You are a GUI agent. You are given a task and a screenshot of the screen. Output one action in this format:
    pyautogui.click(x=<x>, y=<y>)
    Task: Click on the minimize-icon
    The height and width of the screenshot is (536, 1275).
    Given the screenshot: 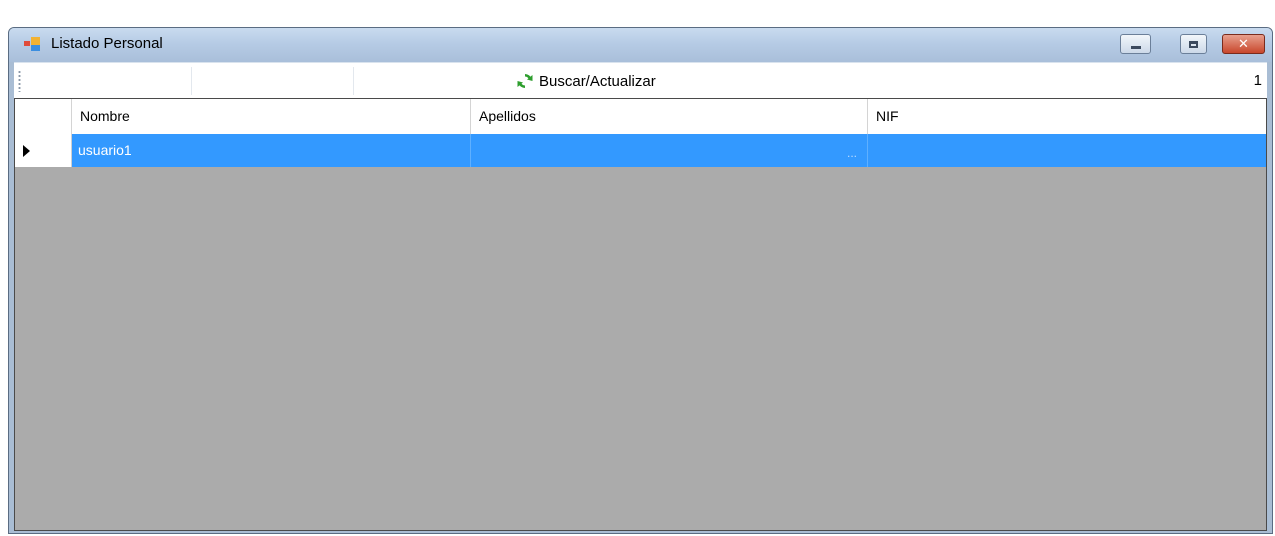 What is the action you would take?
    pyautogui.click(x=1135, y=47)
    